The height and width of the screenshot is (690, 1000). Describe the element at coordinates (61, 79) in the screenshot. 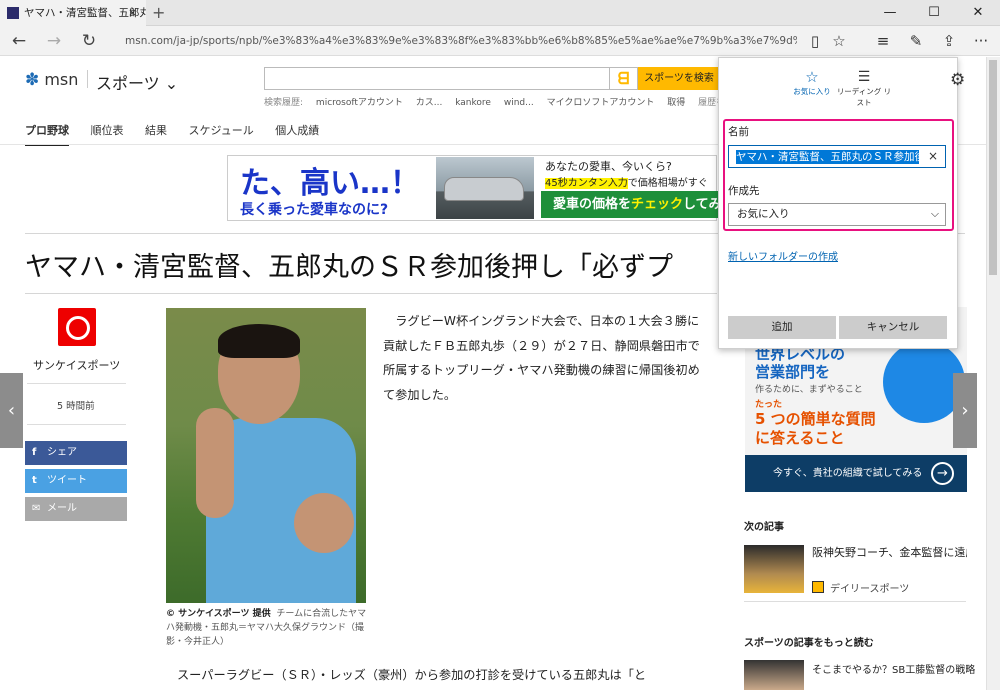

I see `msn-logo-text: msn` at that location.